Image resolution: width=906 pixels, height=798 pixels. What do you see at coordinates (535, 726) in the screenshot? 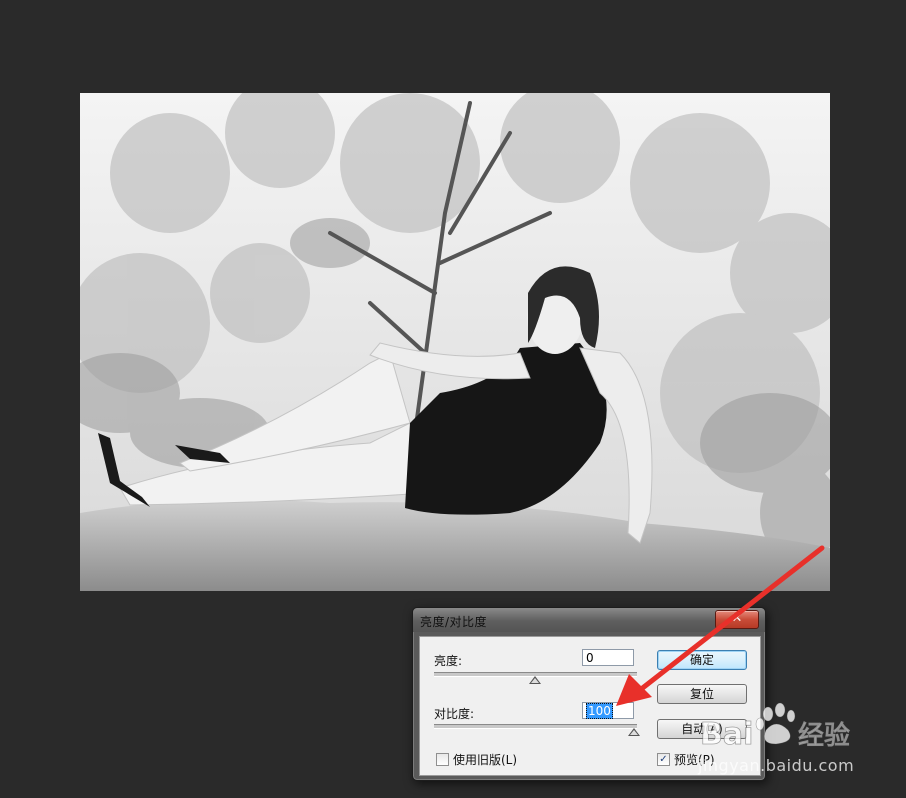
I see `contrast-slider-track` at bounding box center [535, 726].